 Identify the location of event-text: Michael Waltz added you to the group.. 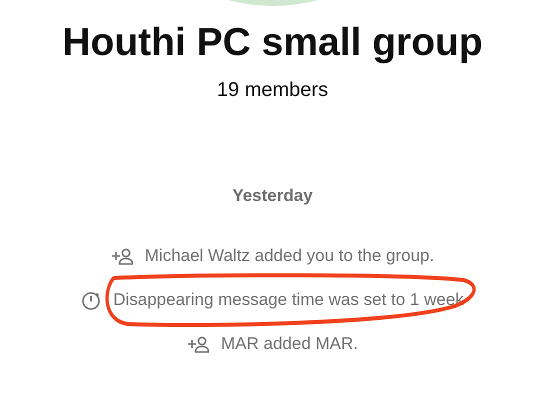
(289, 256).